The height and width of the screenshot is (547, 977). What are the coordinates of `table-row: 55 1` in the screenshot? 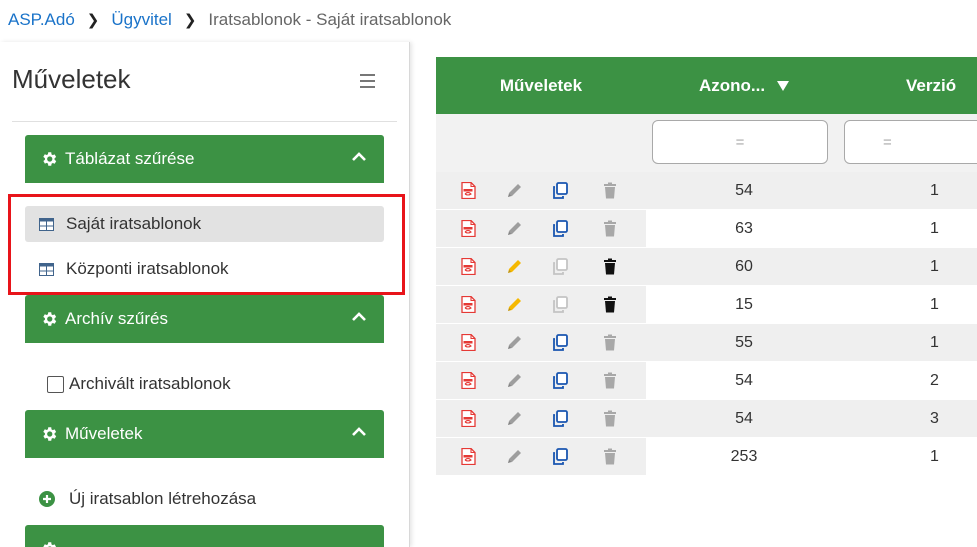 It's located at (706, 342).